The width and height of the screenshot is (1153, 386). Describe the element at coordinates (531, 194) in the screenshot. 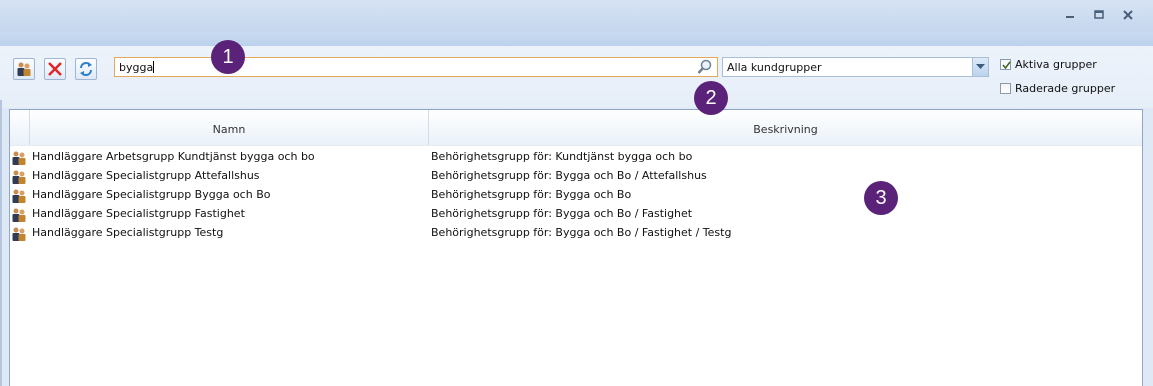

I see `row-description: Behörighetsgrupp för: Bygga och Bo` at that location.